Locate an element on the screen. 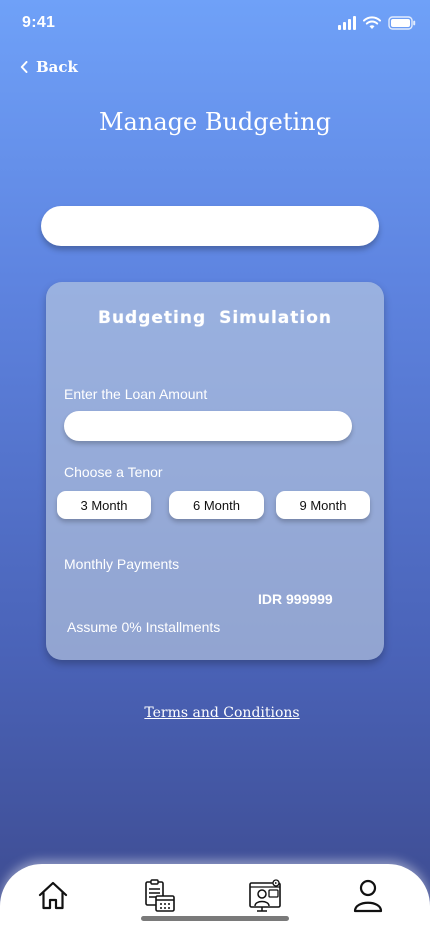 The height and width of the screenshot is (932, 430). signal-icon is located at coordinates (347, 23).